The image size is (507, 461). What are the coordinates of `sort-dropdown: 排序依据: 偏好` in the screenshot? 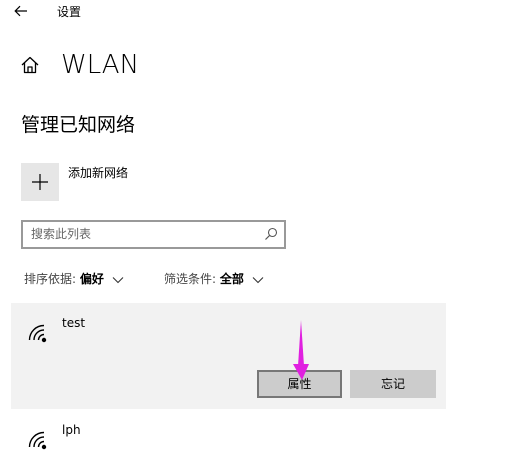 It's located at (74, 279).